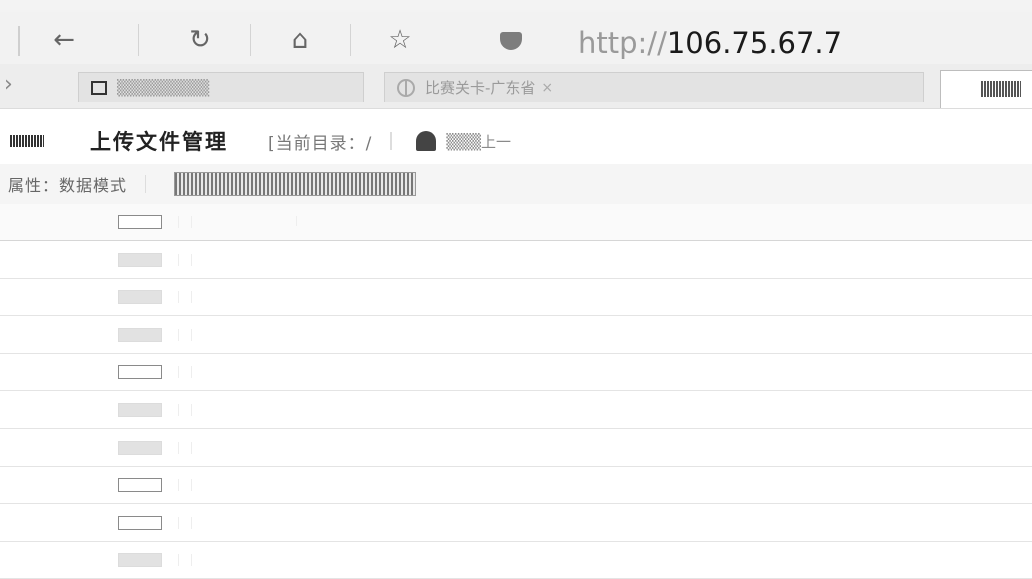 The height and width of the screenshot is (579, 1032). What do you see at coordinates (480, 88) in the screenshot?
I see `tab-label: 比赛关卡-广东省` at bounding box center [480, 88].